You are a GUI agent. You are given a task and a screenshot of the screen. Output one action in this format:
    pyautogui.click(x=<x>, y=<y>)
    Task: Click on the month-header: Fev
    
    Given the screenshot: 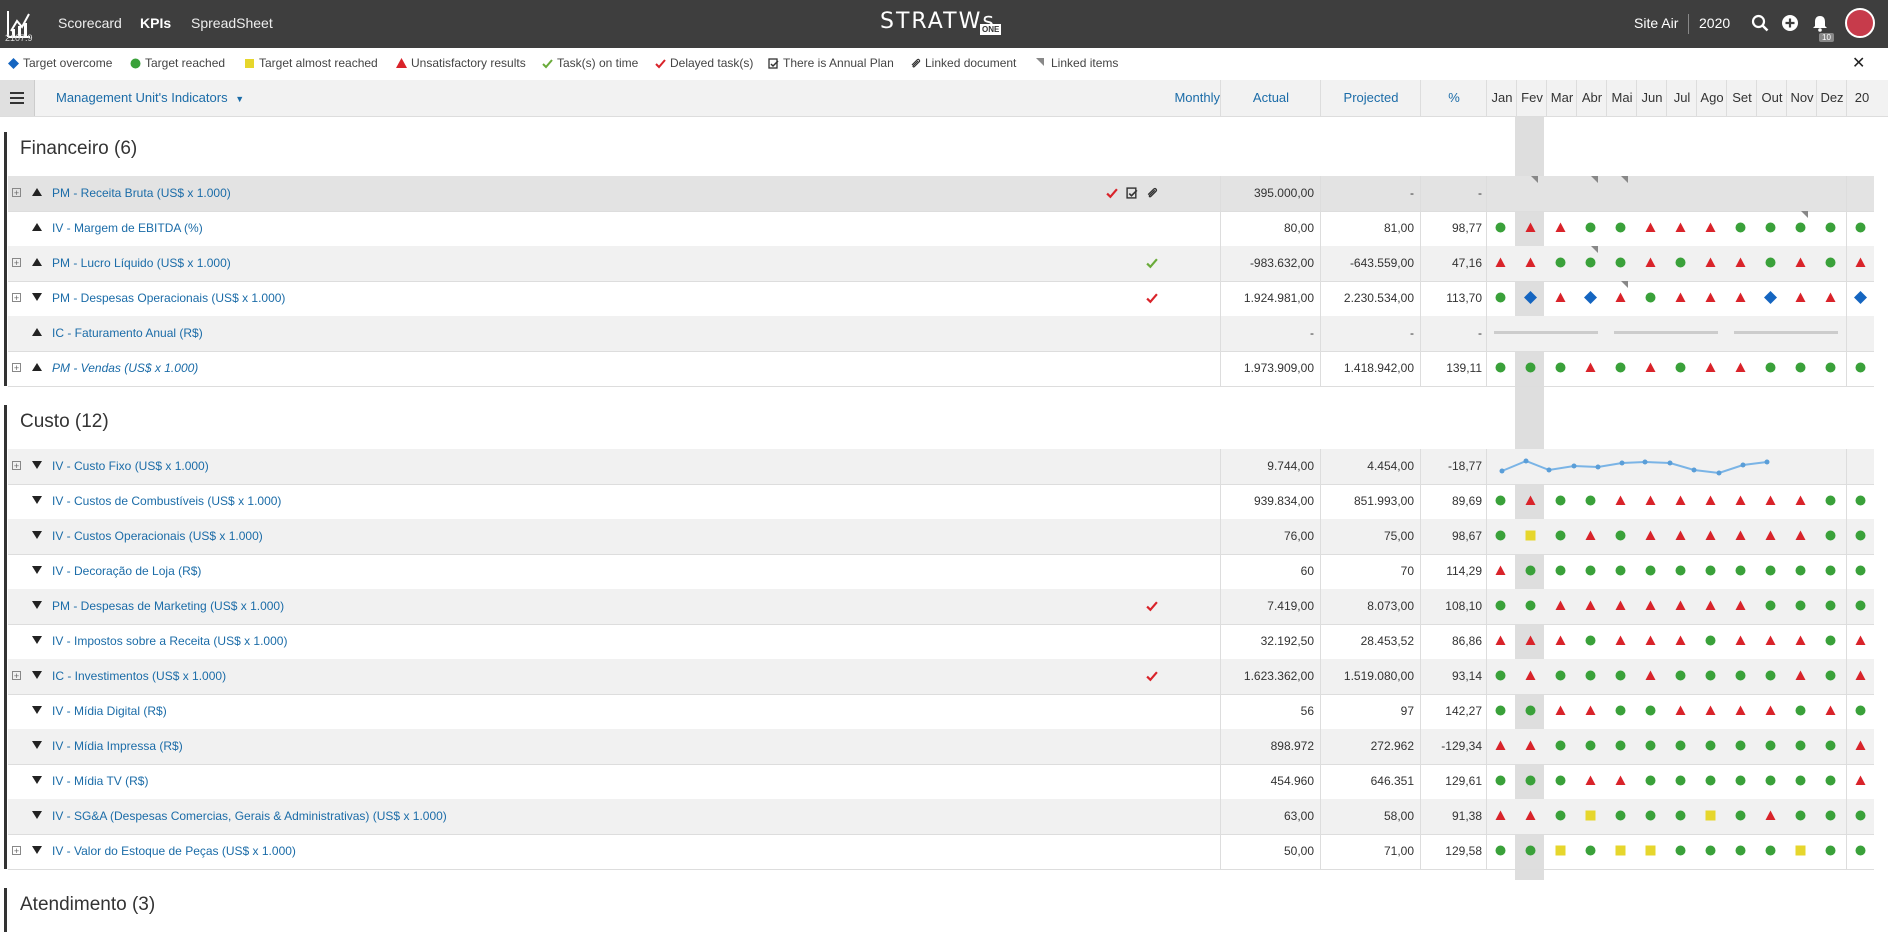 What is the action you would take?
    pyautogui.click(x=1531, y=98)
    